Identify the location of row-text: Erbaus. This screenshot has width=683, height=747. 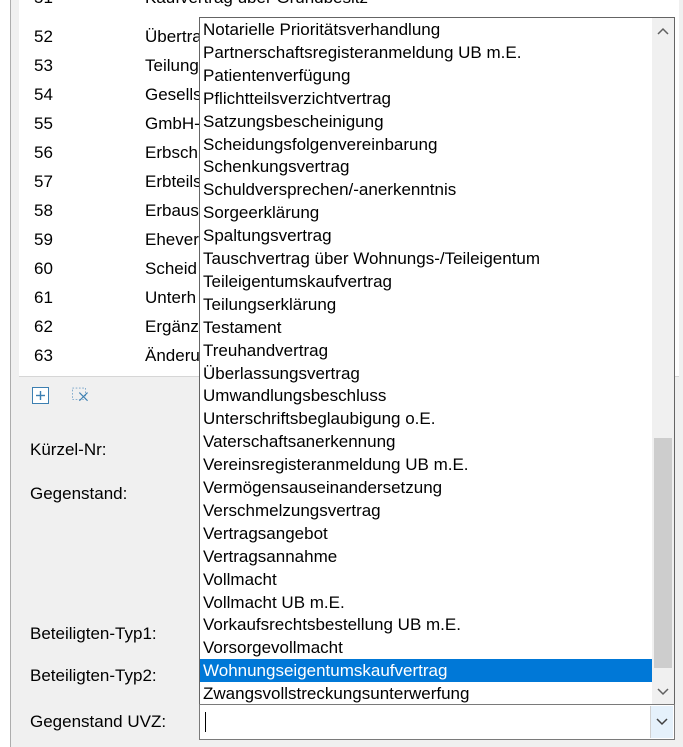
(172, 210).